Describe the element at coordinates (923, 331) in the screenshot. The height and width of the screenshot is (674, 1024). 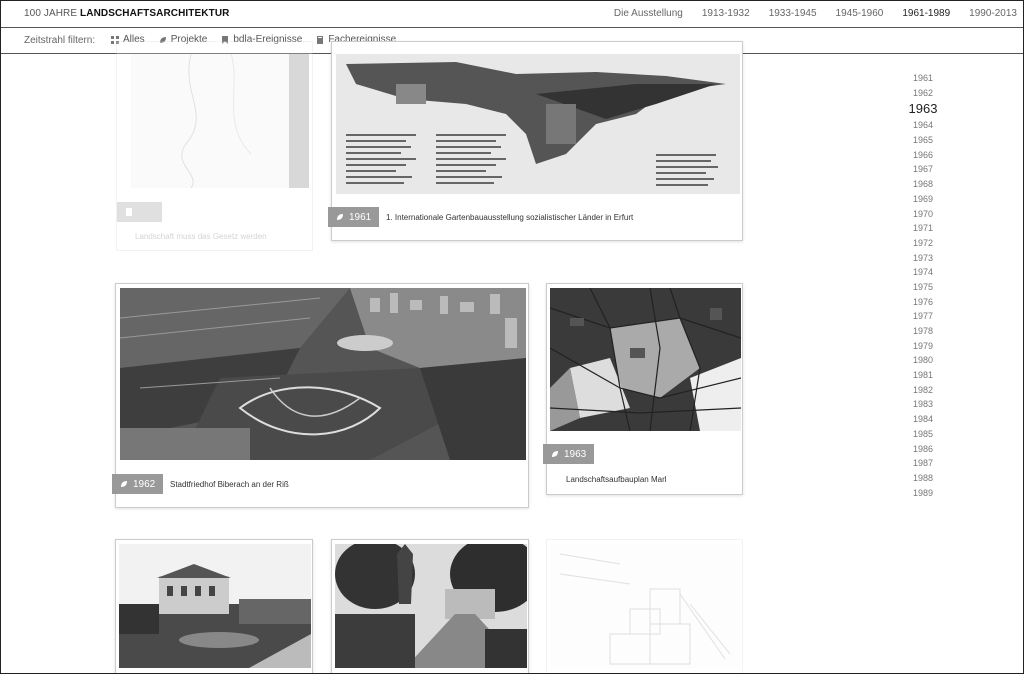
I see `year-item: 1978` at that location.